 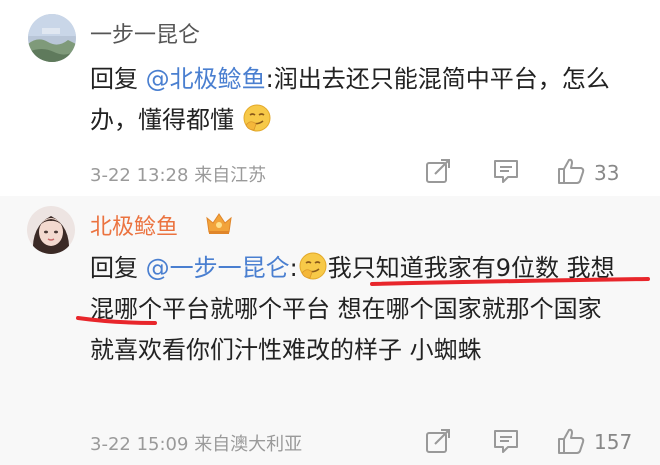 I want to click on mention-link: @北极鲶鱼, so click(x=206, y=79).